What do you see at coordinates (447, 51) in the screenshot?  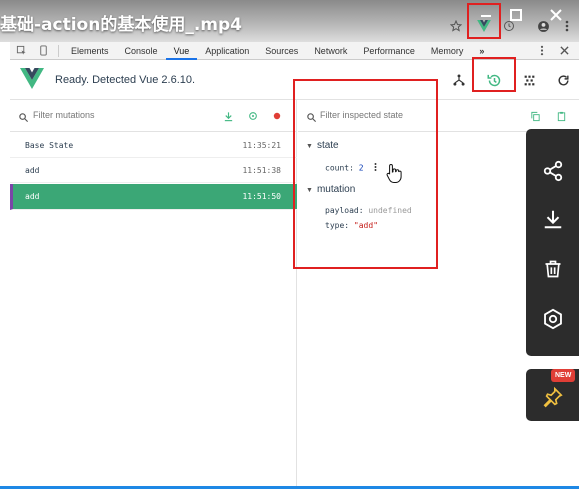 I see `tab-memory: Memory` at bounding box center [447, 51].